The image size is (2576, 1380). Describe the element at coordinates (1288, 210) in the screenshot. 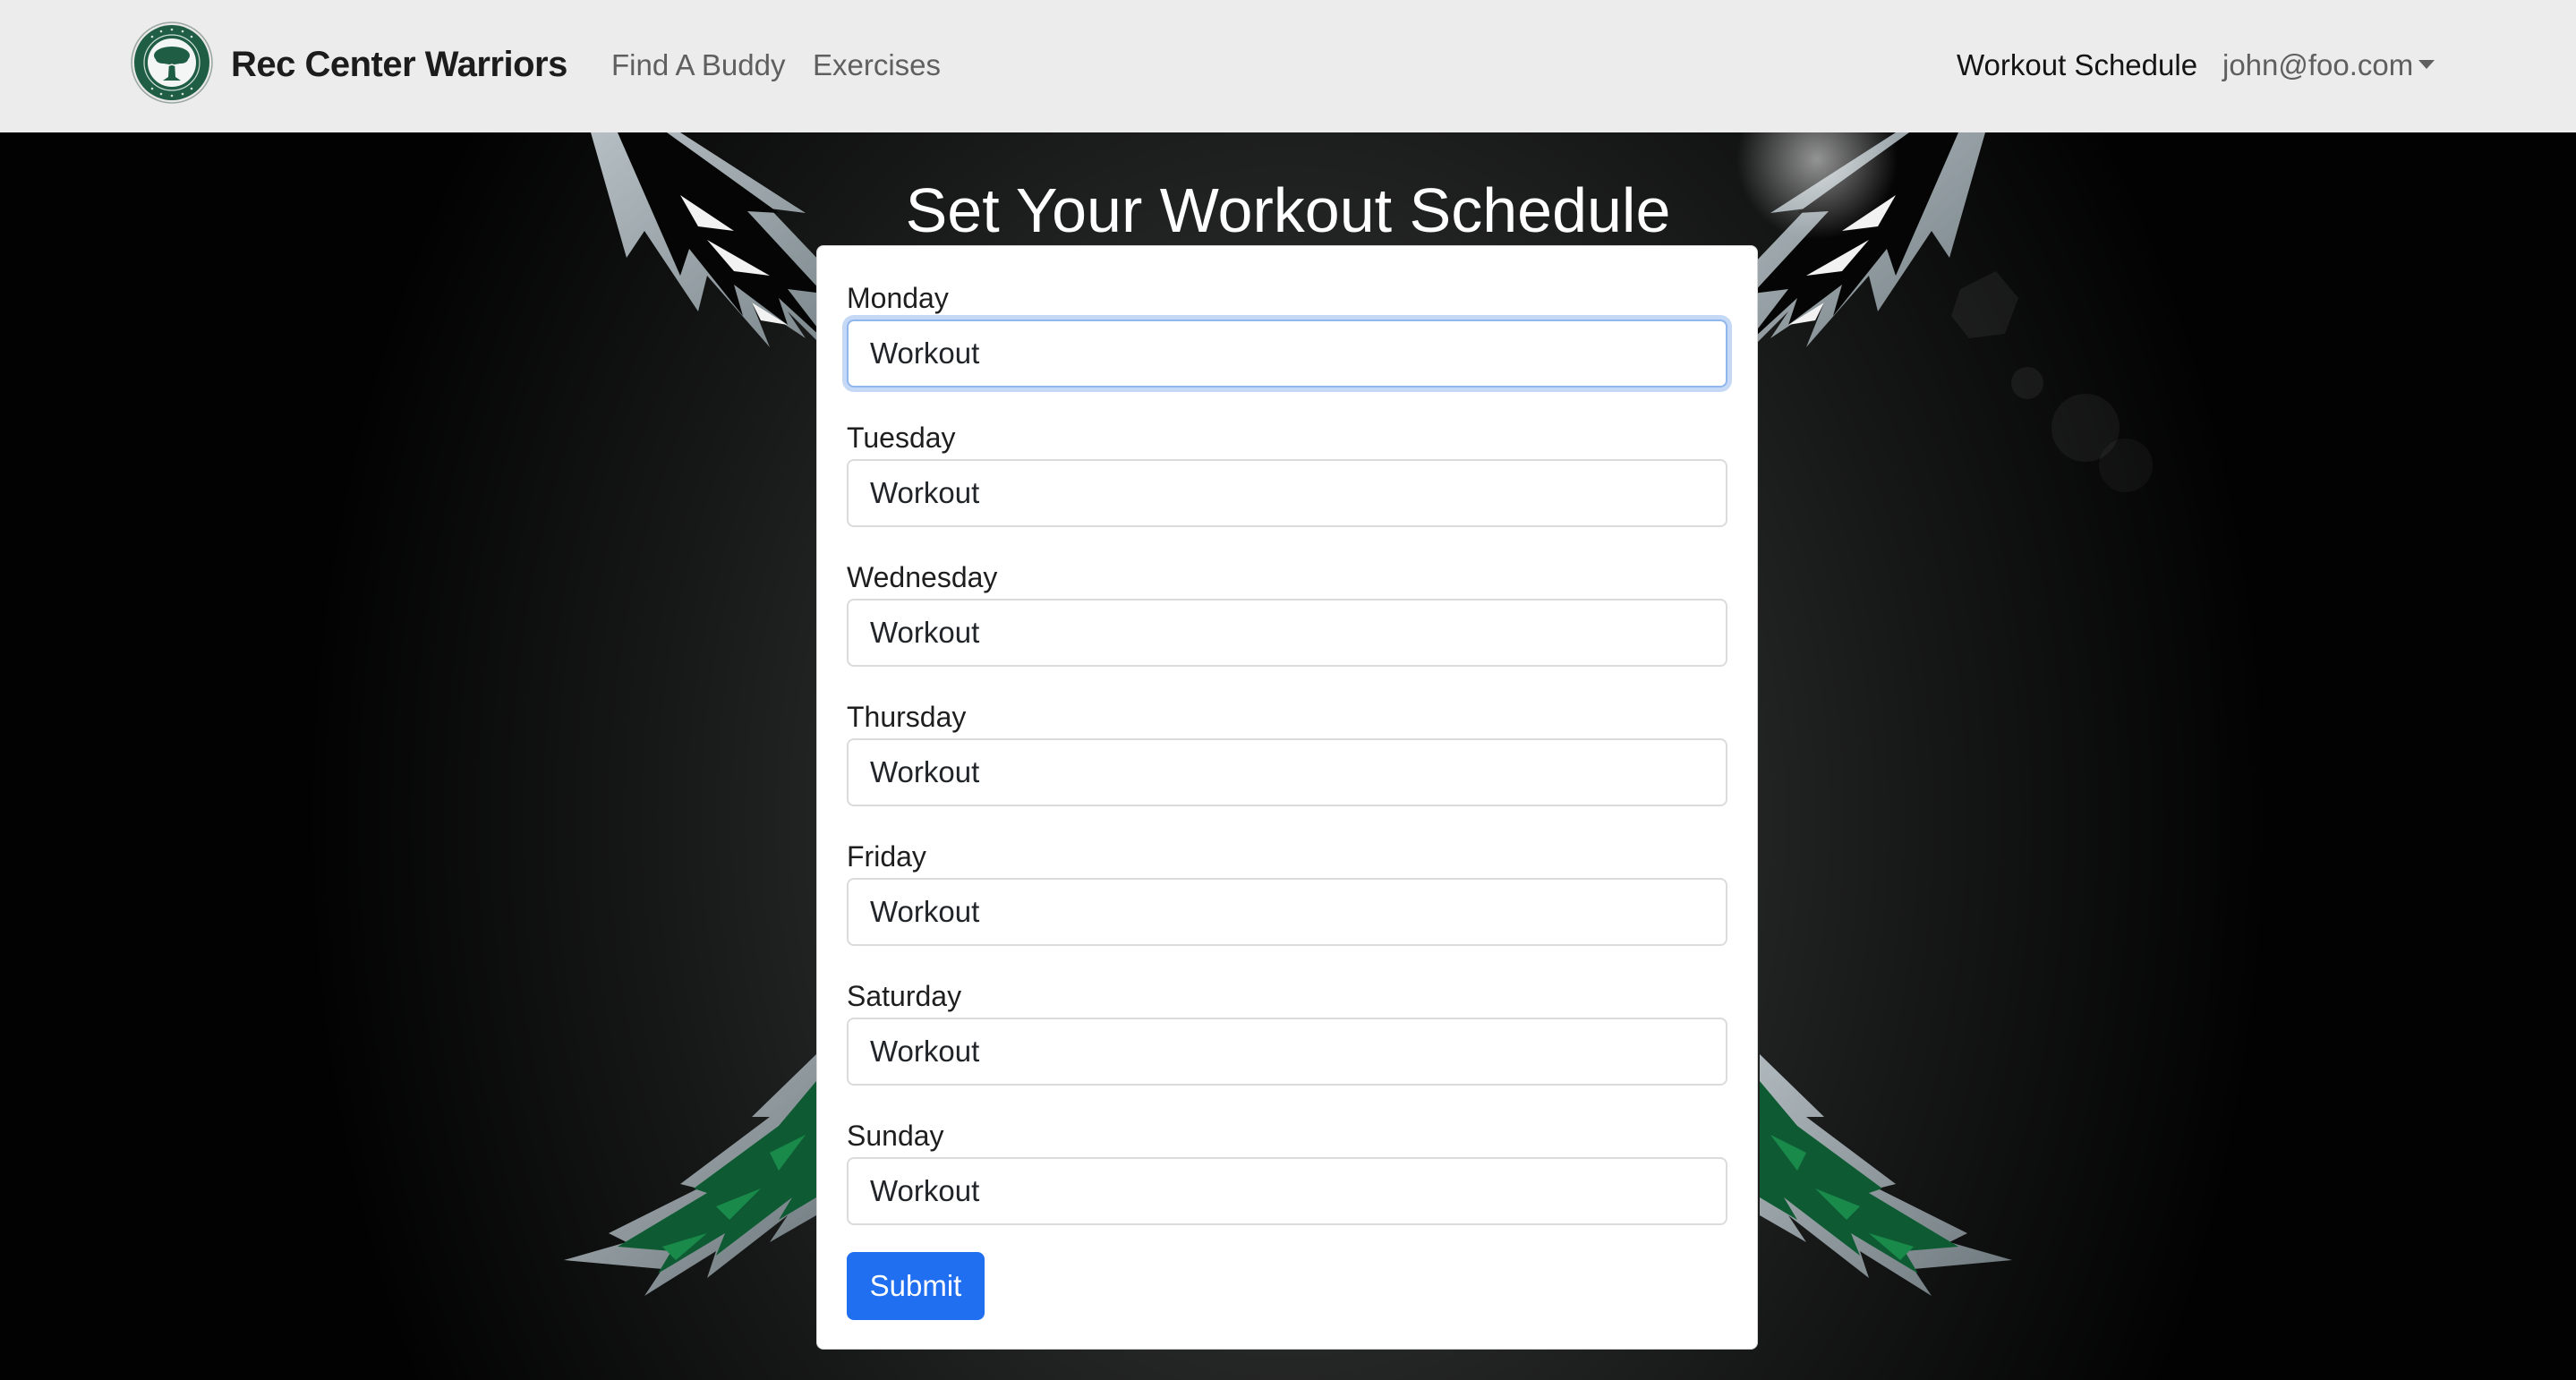

I see `page-title: Set Your Workout Schedule` at that location.